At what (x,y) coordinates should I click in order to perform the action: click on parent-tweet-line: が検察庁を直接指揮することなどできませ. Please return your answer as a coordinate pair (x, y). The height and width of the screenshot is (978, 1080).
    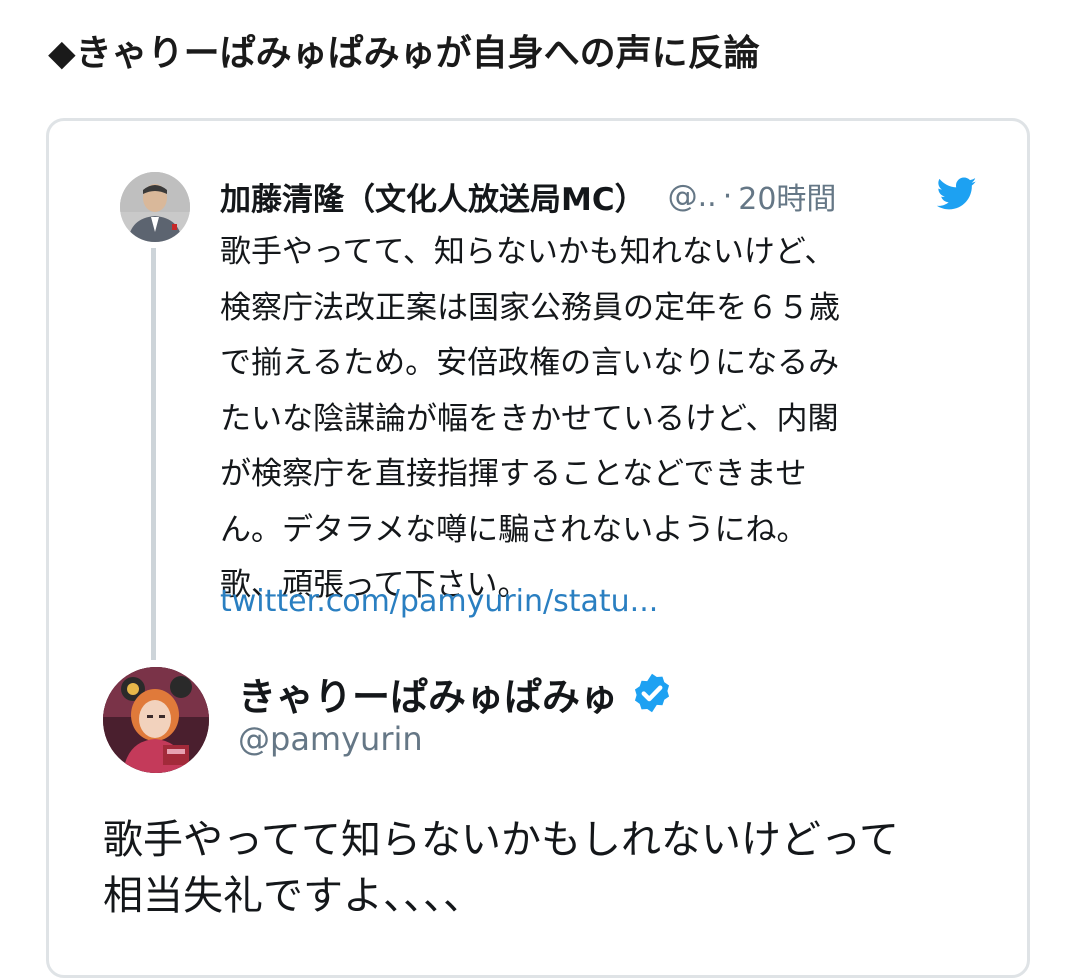
    Looking at the image, I should click on (513, 474).